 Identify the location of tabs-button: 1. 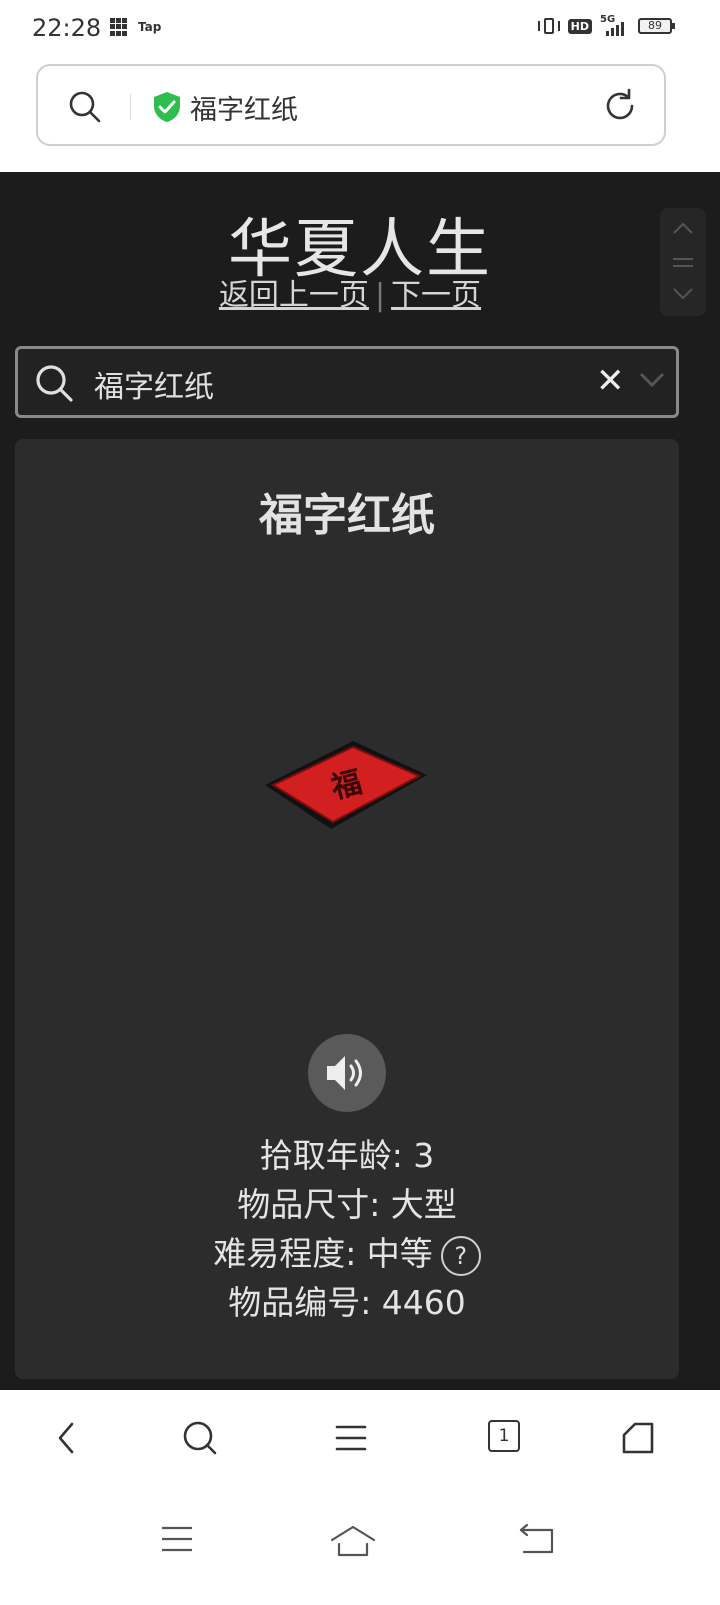
(504, 1436).